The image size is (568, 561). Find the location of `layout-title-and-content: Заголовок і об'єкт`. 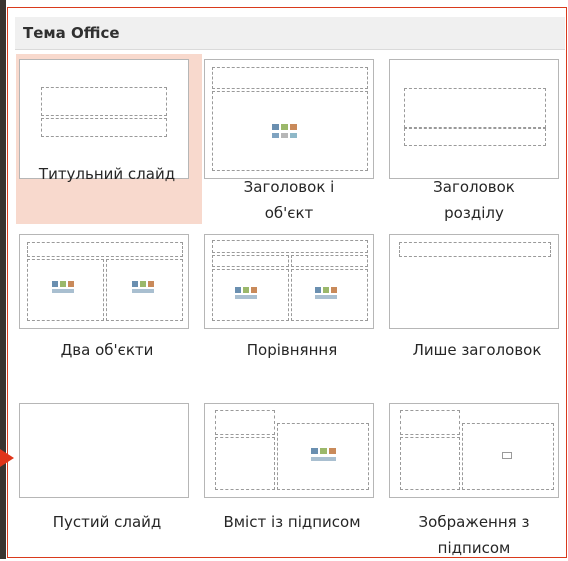

layout-title-and-content: Заголовок і об'єкт is located at coordinates (297, 144).